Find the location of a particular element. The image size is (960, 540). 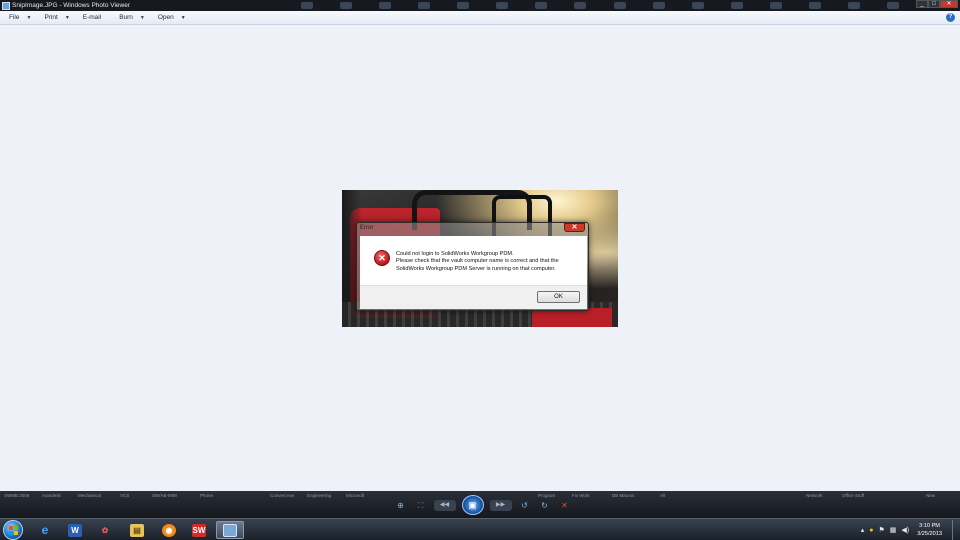

faded-label: DB Macros is located at coordinates (623, 495).